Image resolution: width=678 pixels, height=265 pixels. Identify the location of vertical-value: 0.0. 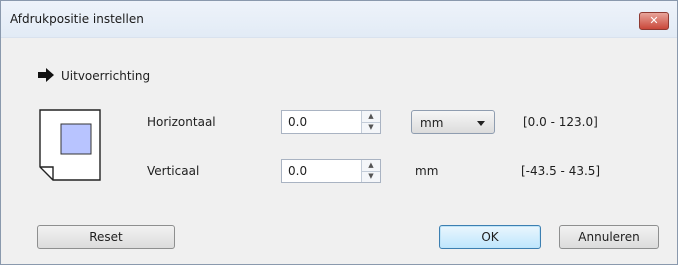
(297, 171).